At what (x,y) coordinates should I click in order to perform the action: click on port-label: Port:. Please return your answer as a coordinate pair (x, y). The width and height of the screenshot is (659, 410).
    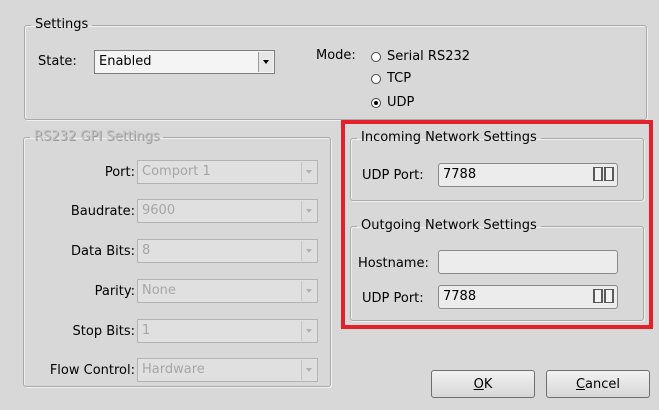
    Looking at the image, I should click on (119, 172).